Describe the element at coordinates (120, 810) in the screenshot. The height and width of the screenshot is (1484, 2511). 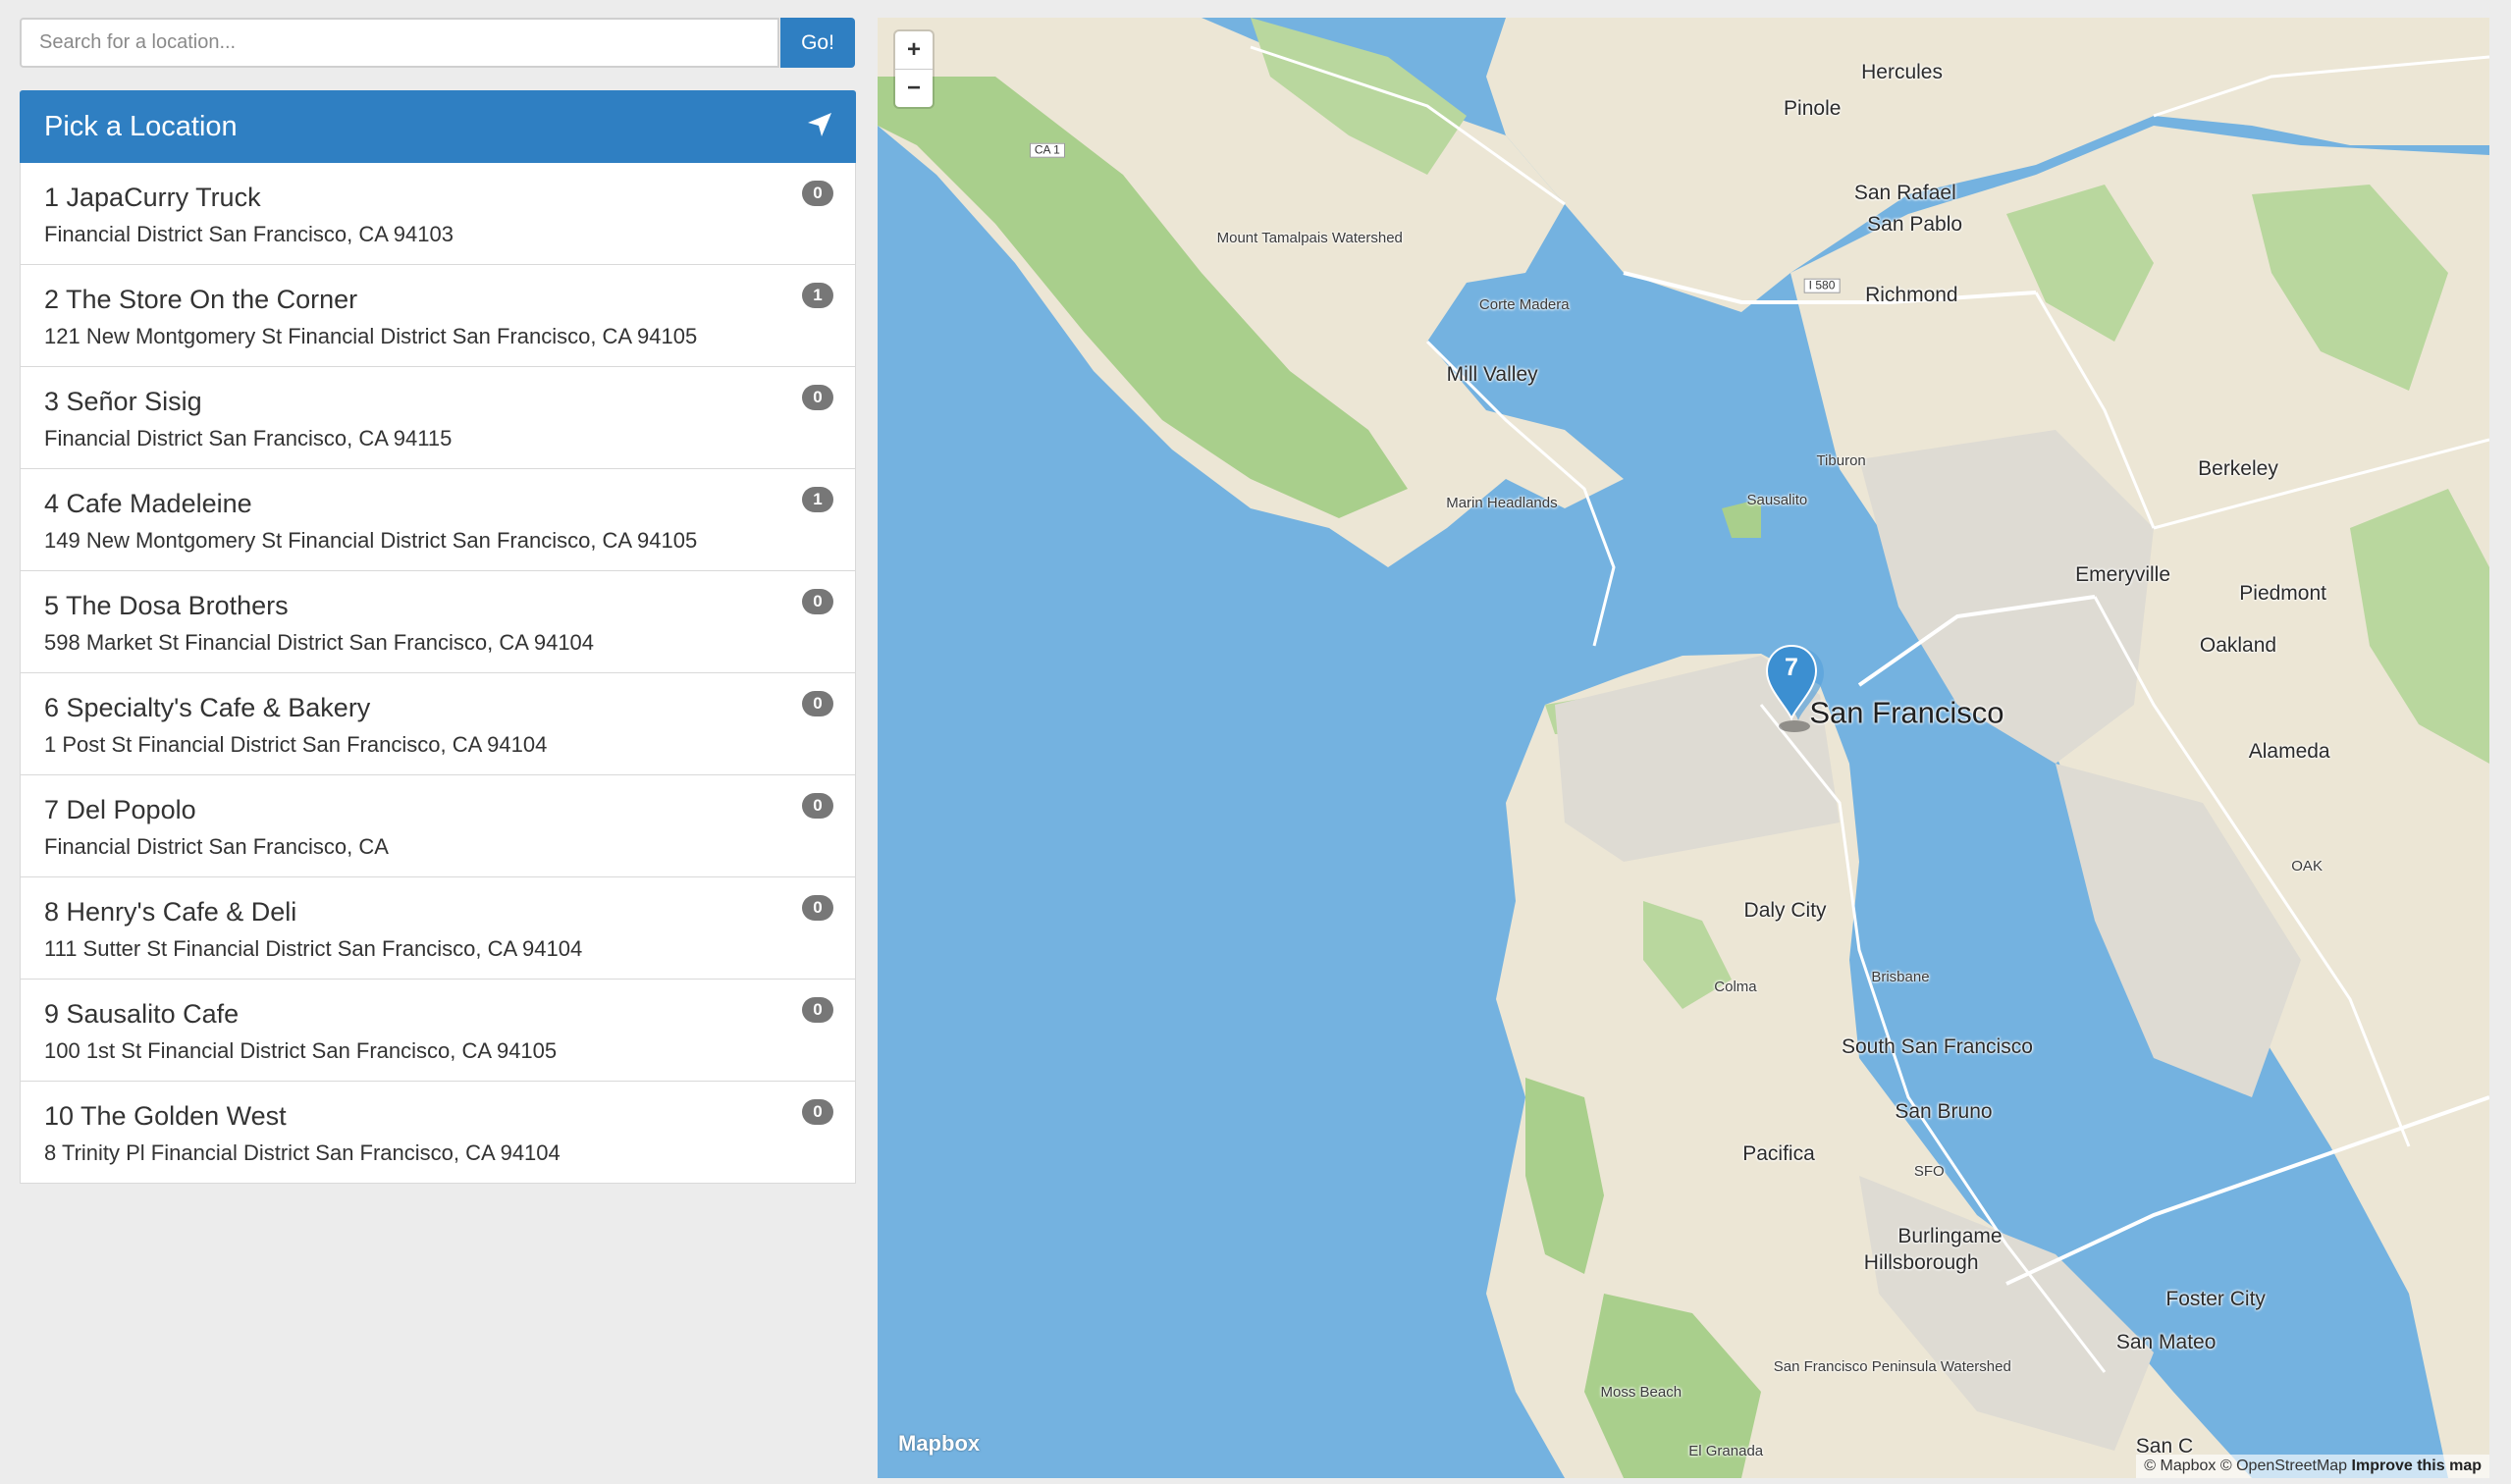
I see `location-name: 7 Del Popolo` at that location.